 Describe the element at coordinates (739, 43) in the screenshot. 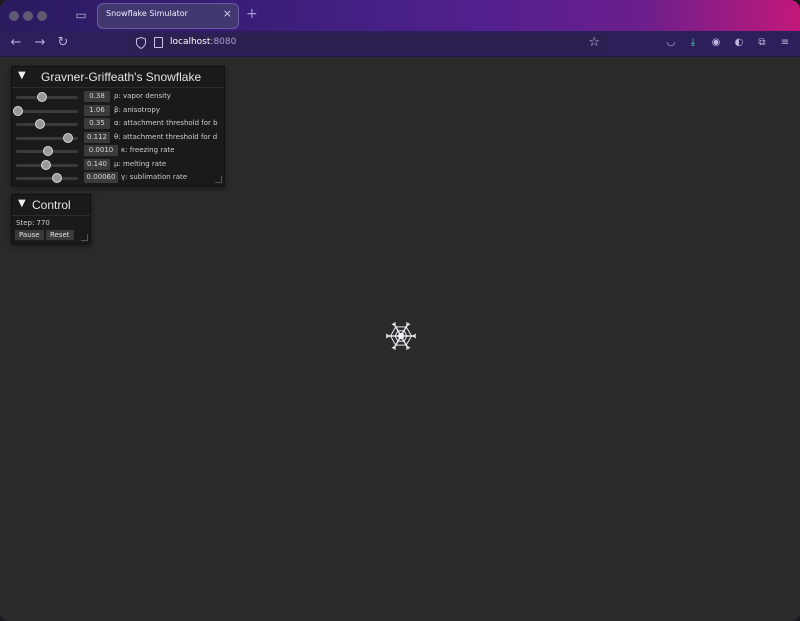

I see `extension-shield-icon: ◐` at that location.